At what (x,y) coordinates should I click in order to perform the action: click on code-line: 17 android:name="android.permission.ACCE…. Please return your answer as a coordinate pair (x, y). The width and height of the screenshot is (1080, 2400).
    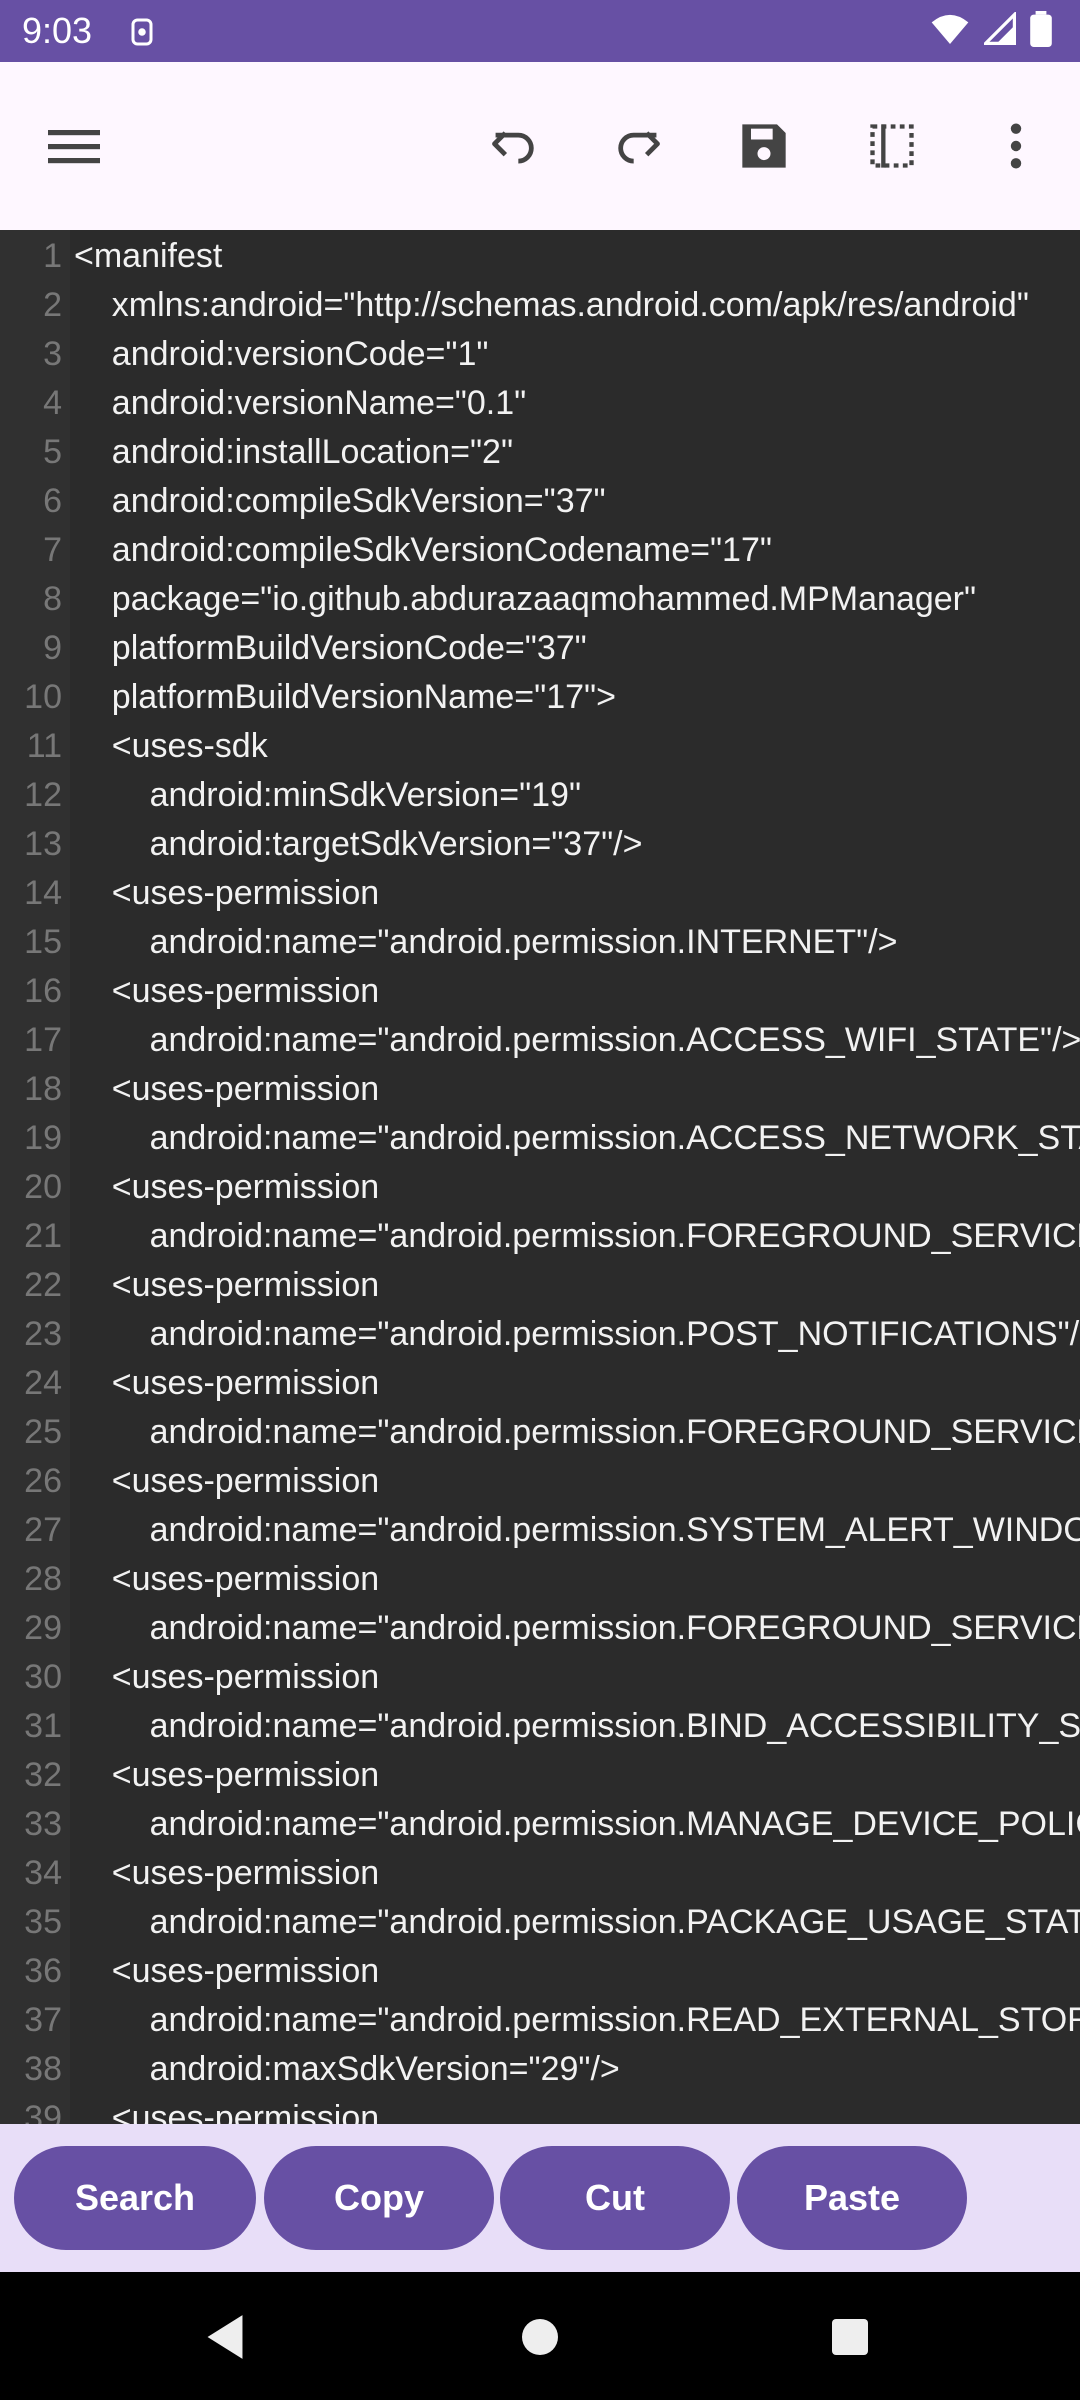
    Looking at the image, I should click on (540, 1040).